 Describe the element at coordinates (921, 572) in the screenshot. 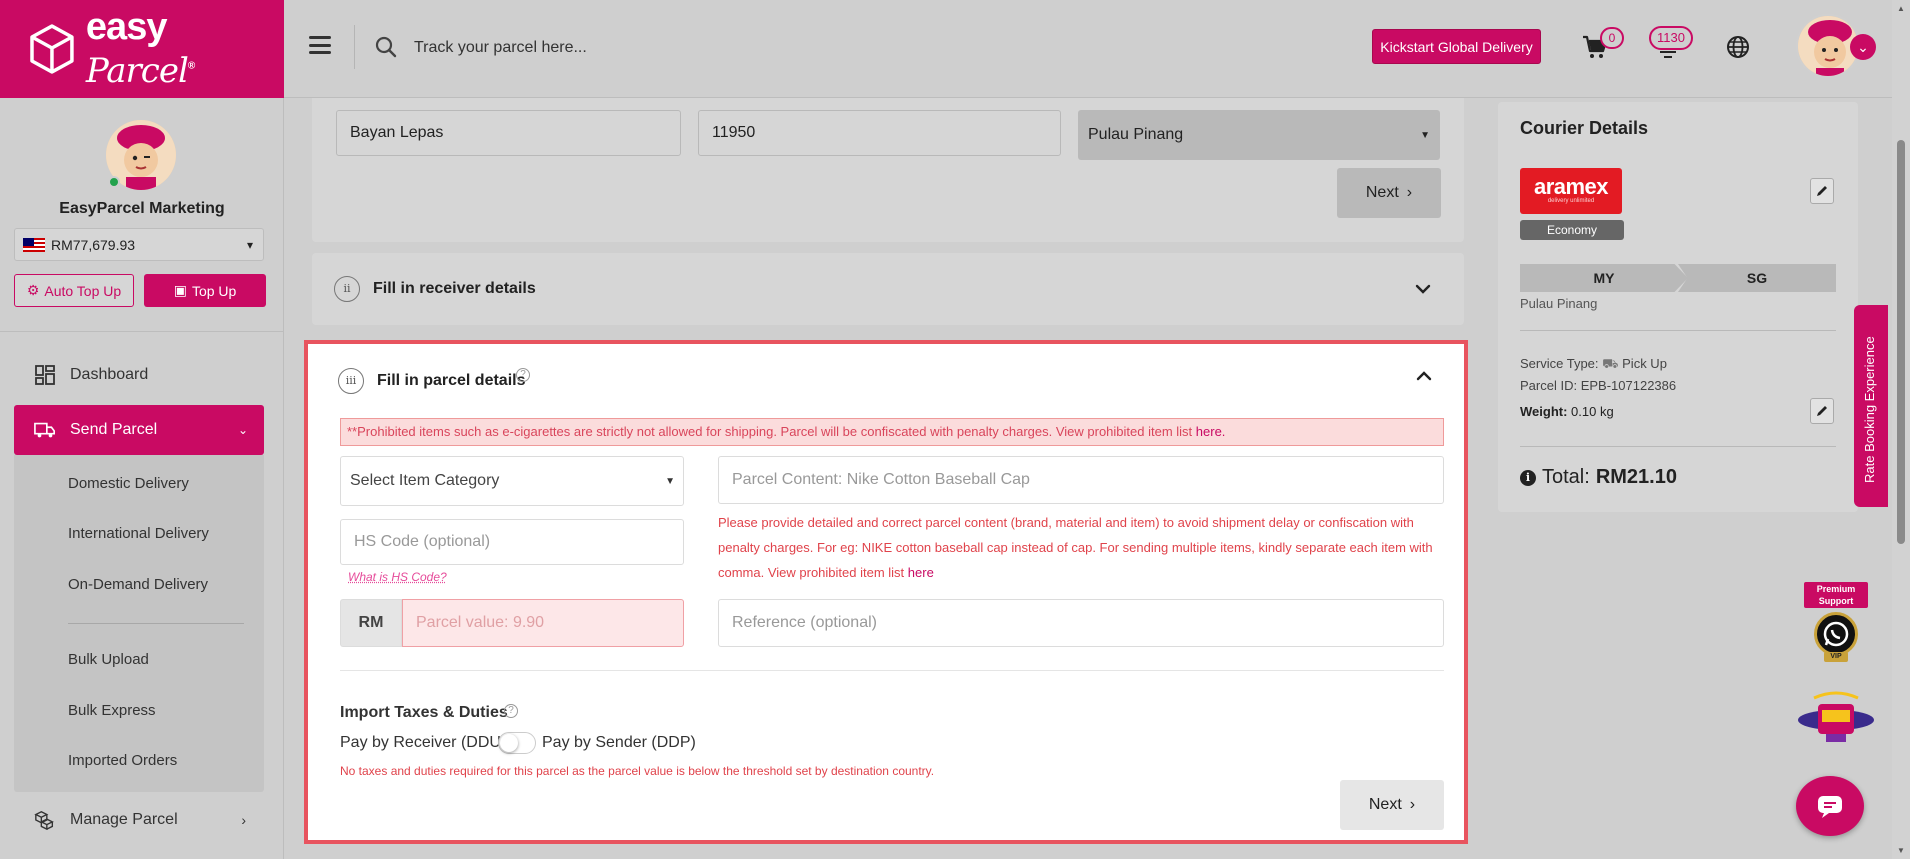

I see `content-prohibited-link: here` at that location.